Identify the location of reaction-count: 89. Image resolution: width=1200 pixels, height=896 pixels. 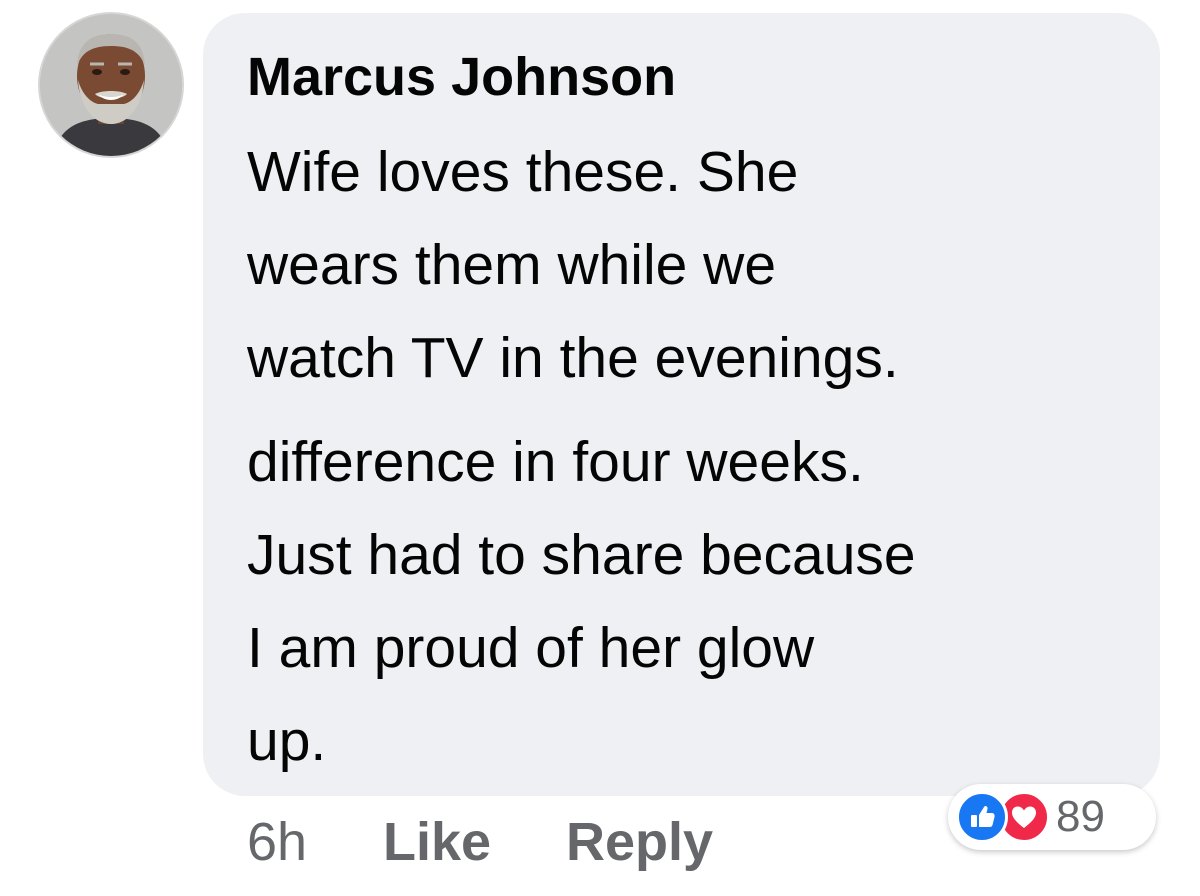
(1080, 816).